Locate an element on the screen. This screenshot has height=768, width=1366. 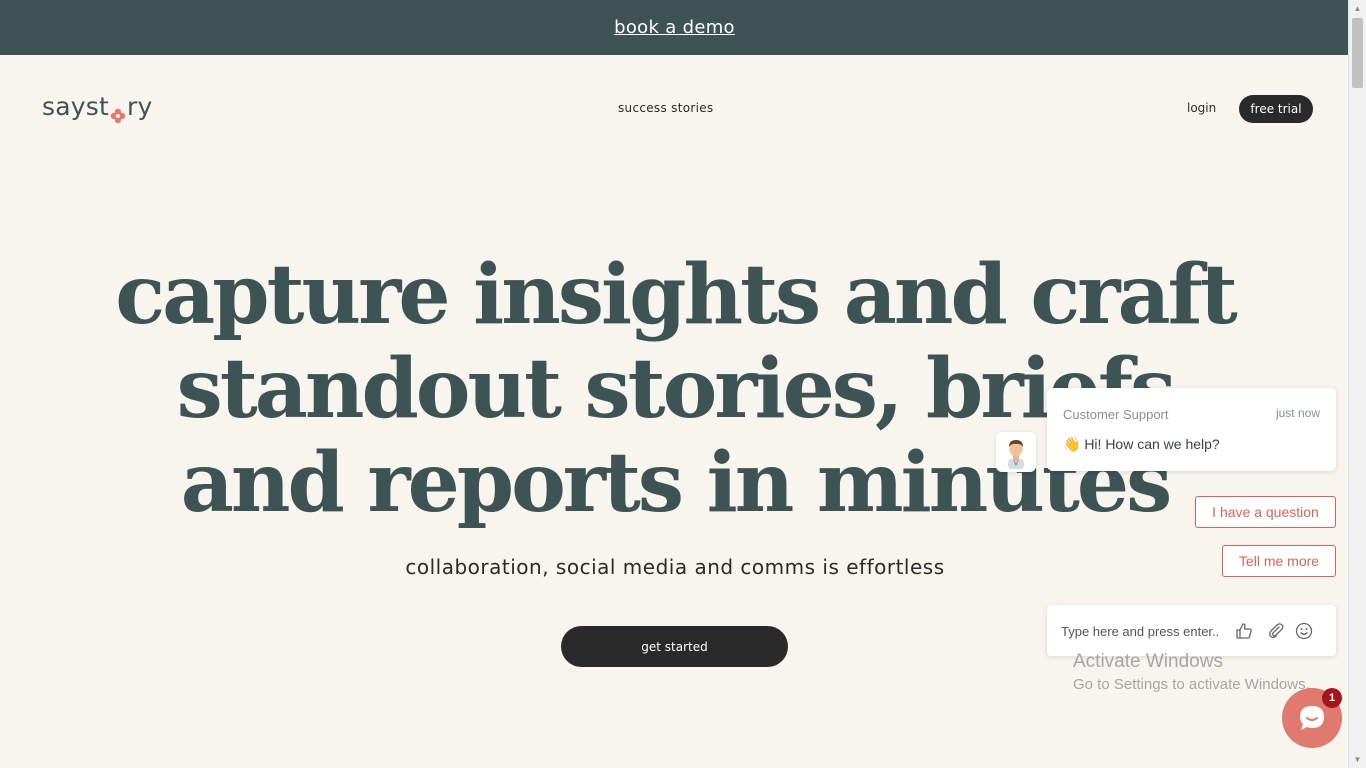
chat-input-container is located at coordinates (1191, 630).